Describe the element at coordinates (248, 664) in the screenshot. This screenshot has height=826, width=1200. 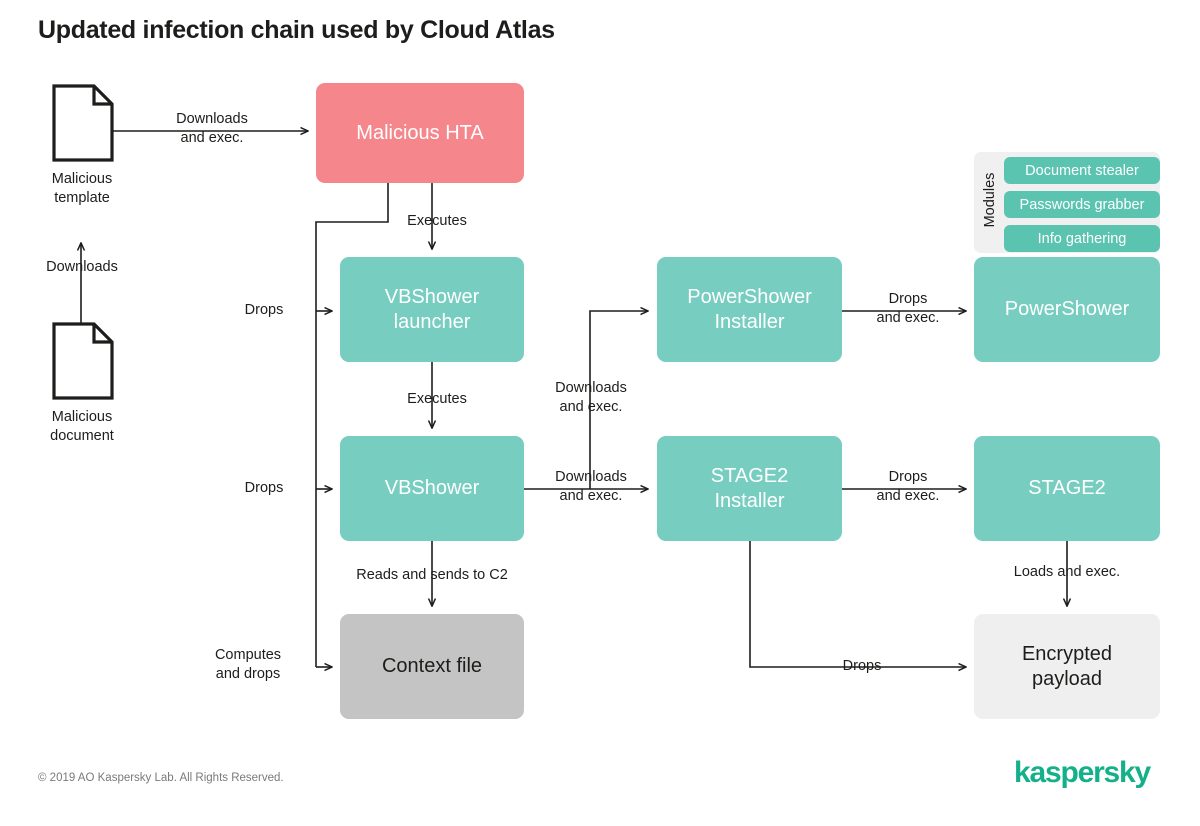
I see `edge-label-hta-computes-context: Computes and drops` at that location.